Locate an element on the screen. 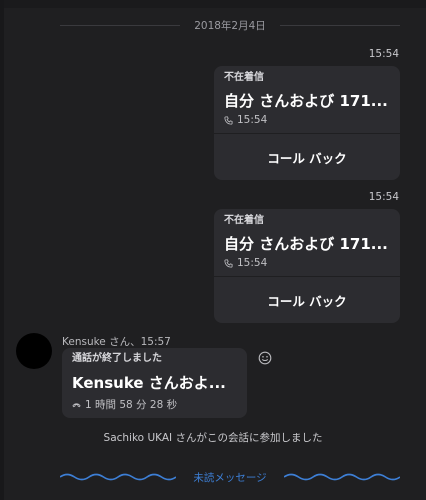 The width and height of the screenshot is (426, 500). avatar is located at coordinates (34, 351).